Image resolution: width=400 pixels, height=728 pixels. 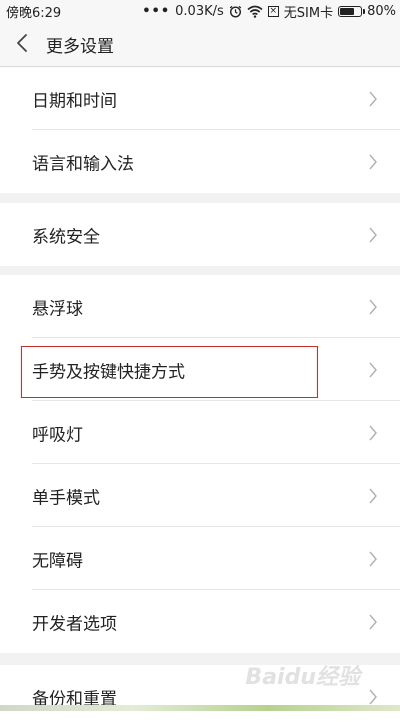 What do you see at coordinates (200, 98) in the screenshot?
I see `settings-item-date-time: 日期和时间` at bounding box center [200, 98].